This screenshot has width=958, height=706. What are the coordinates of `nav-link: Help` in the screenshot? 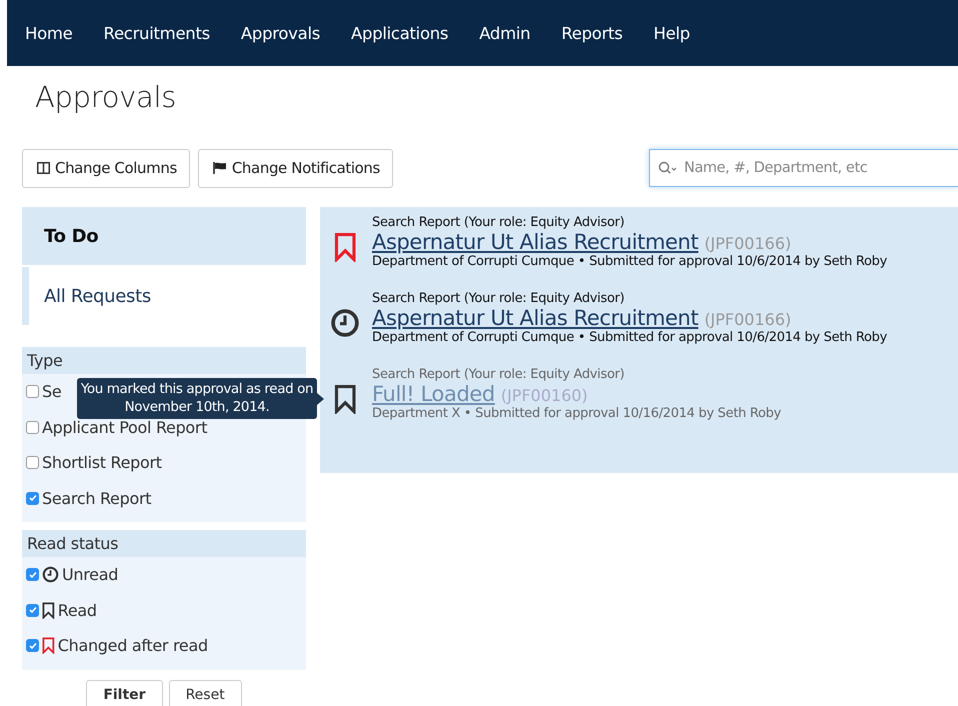 It's located at (672, 33).